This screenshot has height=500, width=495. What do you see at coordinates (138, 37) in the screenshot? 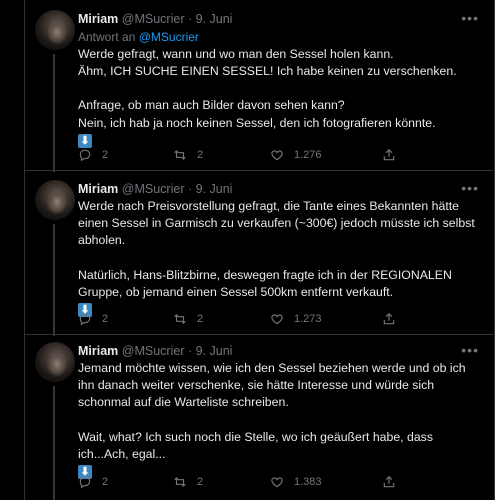
I see `reply-context: Antwort an @MSucrier` at bounding box center [138, 37].